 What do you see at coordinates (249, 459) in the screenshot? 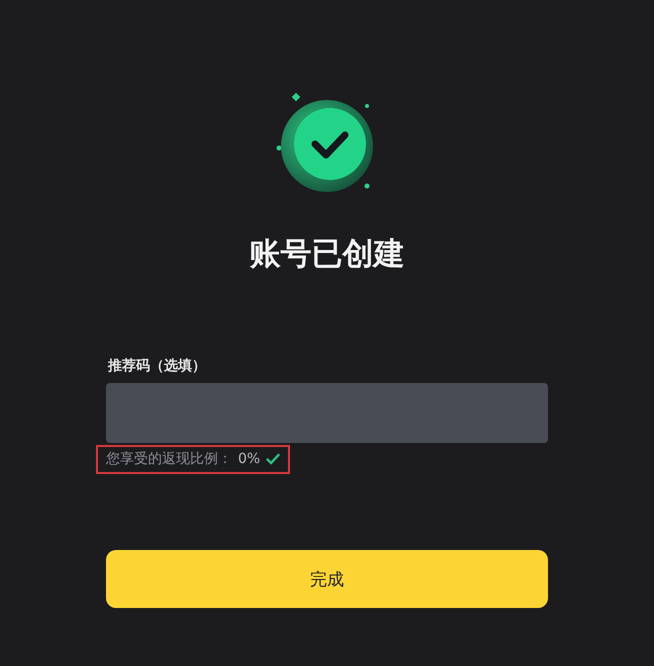
I see `rebate-value: 0%` at bounding box center [249, 459].